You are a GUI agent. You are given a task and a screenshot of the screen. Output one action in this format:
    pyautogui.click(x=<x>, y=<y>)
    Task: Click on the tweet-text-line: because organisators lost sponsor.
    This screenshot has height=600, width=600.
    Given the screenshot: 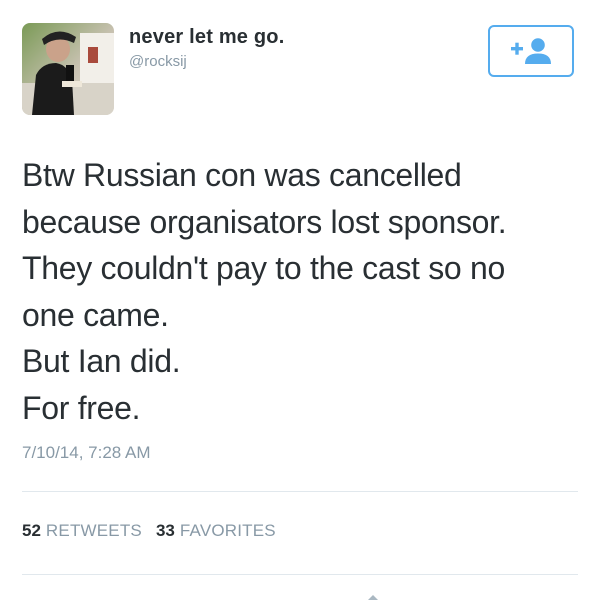 What is the action you would take?
    pyautogui.click(x=264, y=221)
    